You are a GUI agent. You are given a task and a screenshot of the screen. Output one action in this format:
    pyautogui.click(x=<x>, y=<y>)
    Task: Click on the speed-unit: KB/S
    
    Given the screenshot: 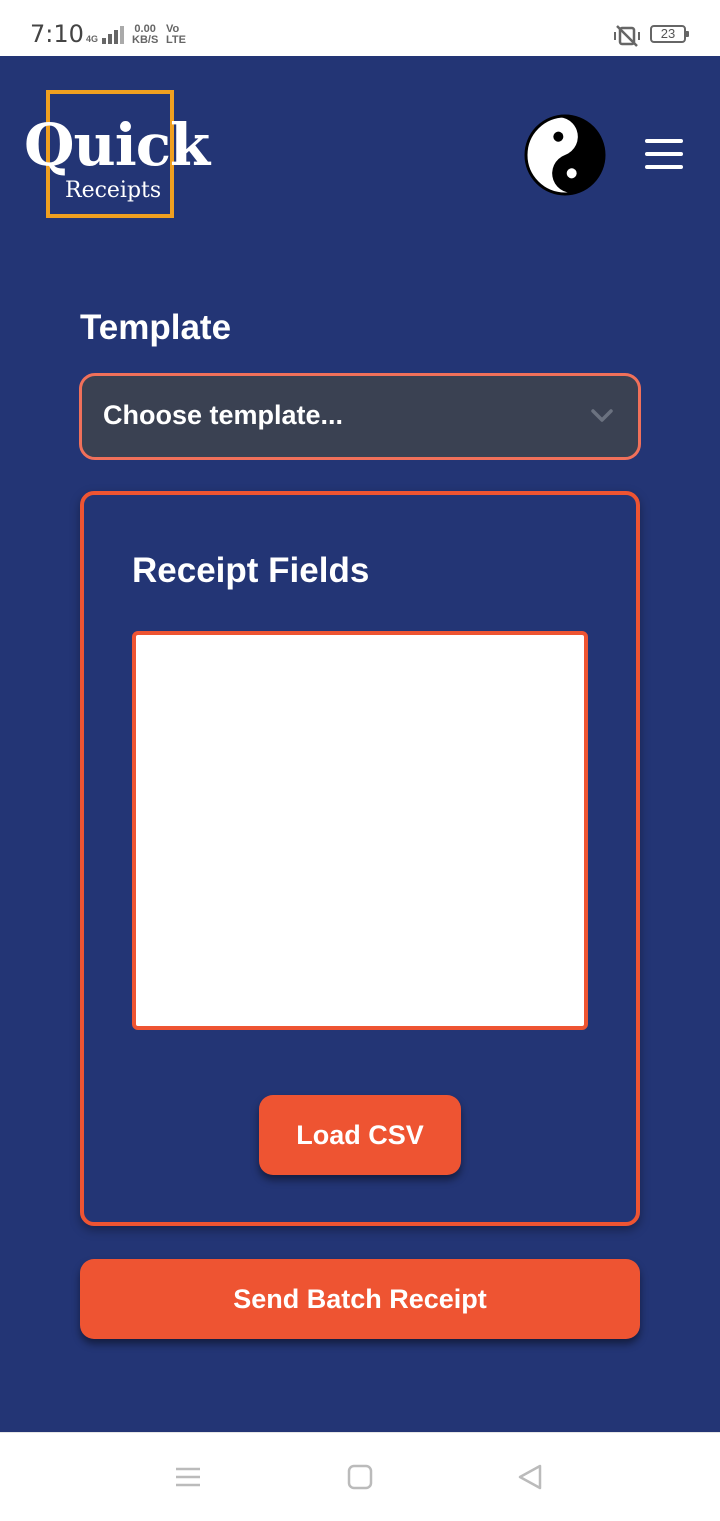 What is the action you would take?
    pyautogui.click(x=145, y=40)
    